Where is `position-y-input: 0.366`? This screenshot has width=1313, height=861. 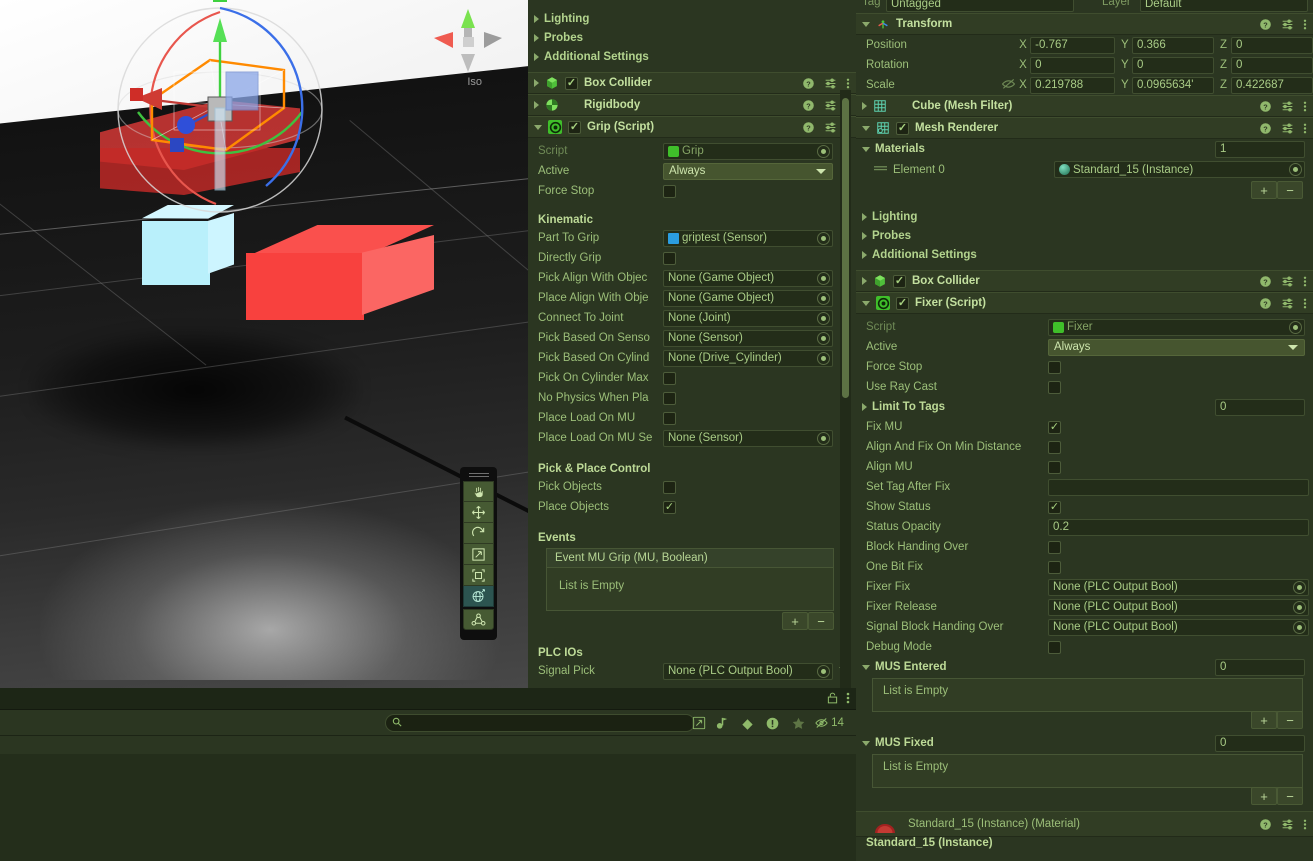 position-y-input: 0.366 is located at coordinates (1172, 45).